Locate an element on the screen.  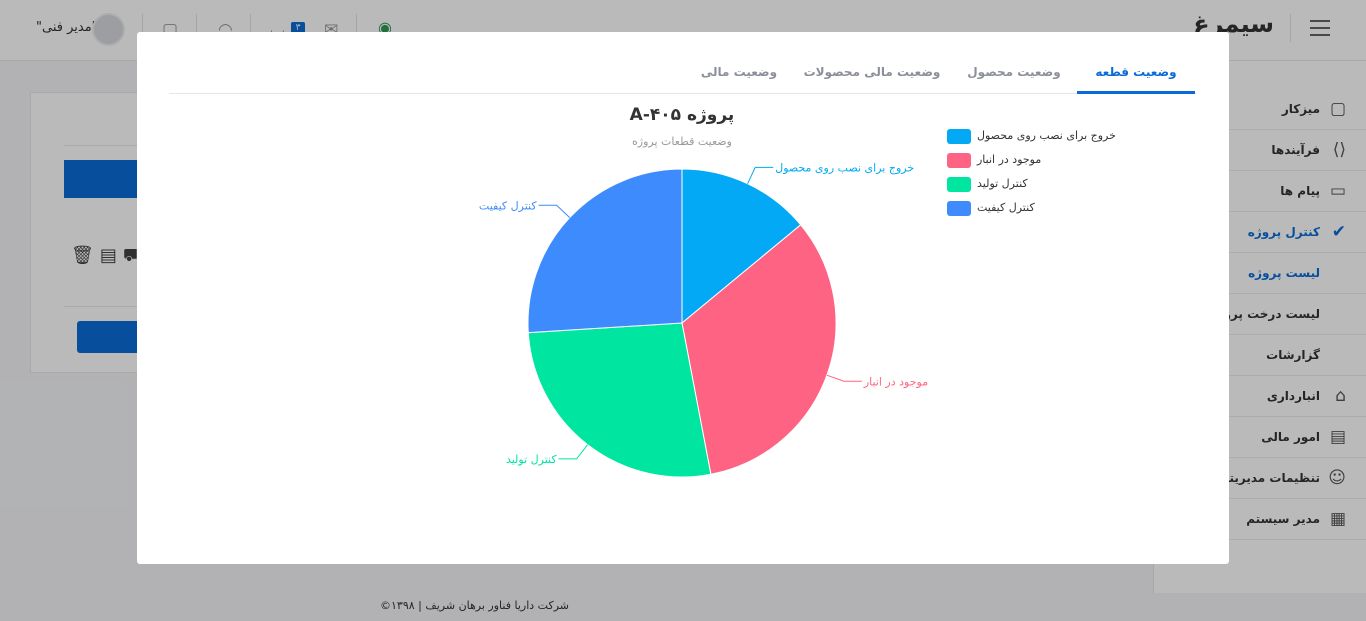
slice-label: کنترل تولید is located at coordinates (531, 459).